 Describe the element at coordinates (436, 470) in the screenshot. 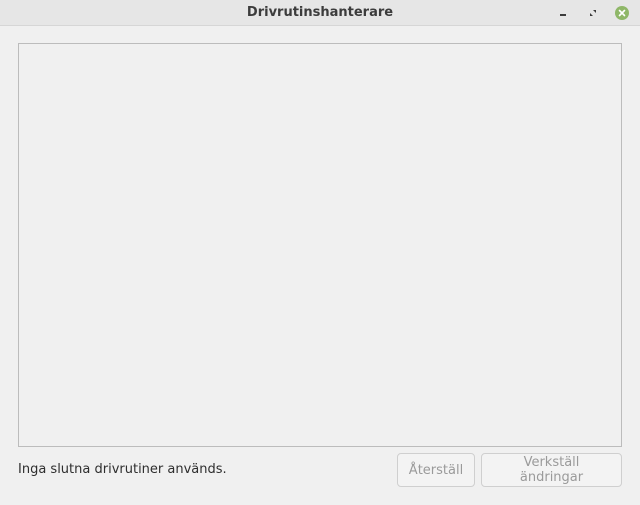

I see `reset-button: Återställ` at that location.